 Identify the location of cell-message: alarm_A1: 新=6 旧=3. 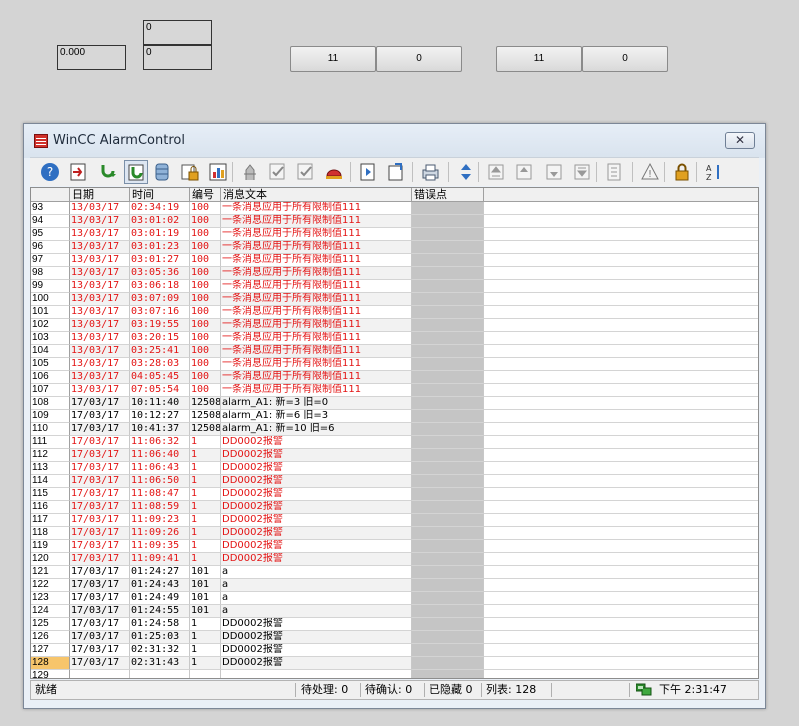
(316, 416).